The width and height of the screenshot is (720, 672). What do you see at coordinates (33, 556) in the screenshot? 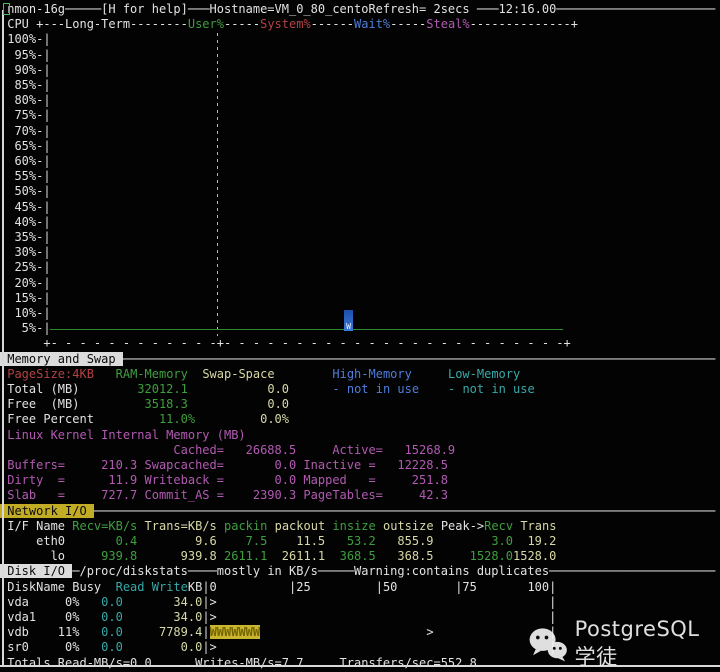
I see `network-row-lo-segment: lo` at bounding box center [33, 556].